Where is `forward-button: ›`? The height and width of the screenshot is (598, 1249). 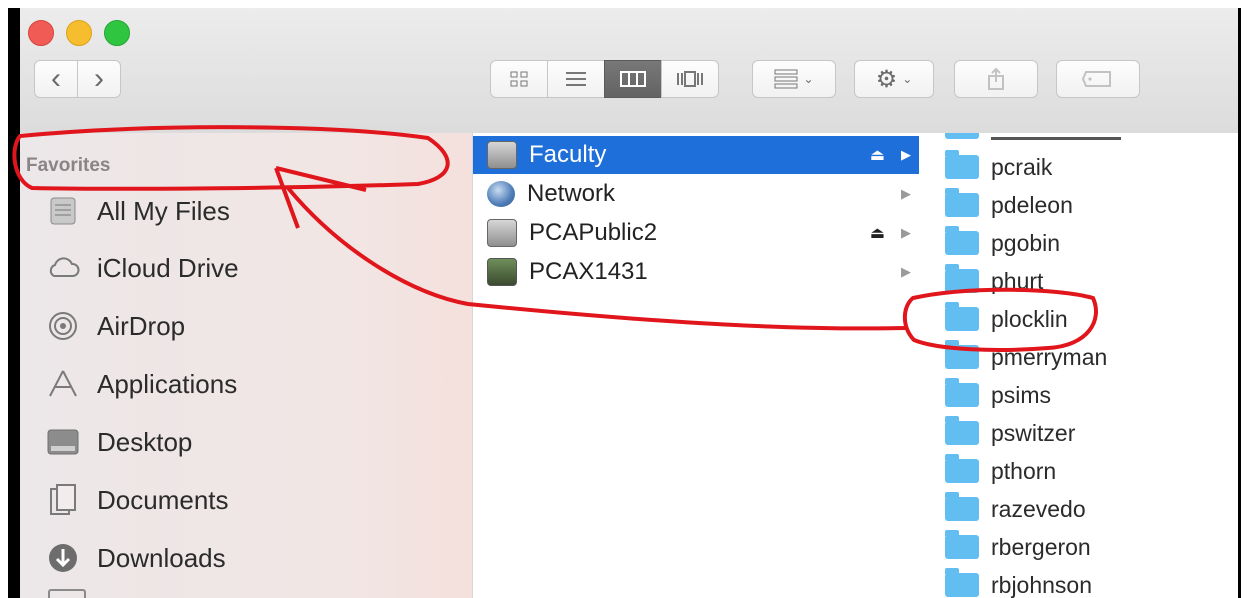 forward-button: › is located at coordinates (99, 79).